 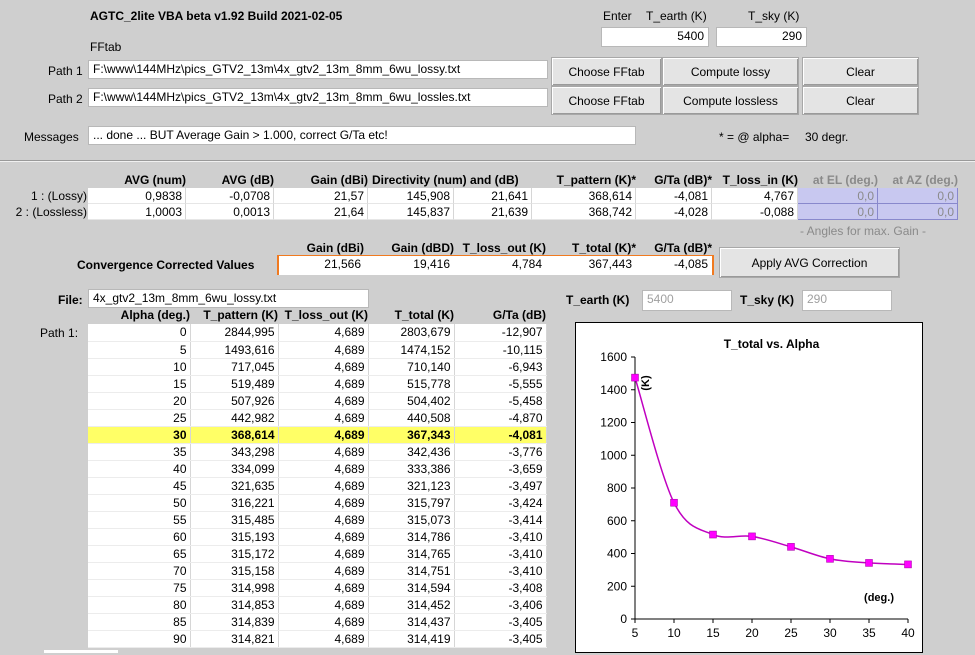 I want to click on cell-t-pattern: 314,839, so click(x=234, y=622).